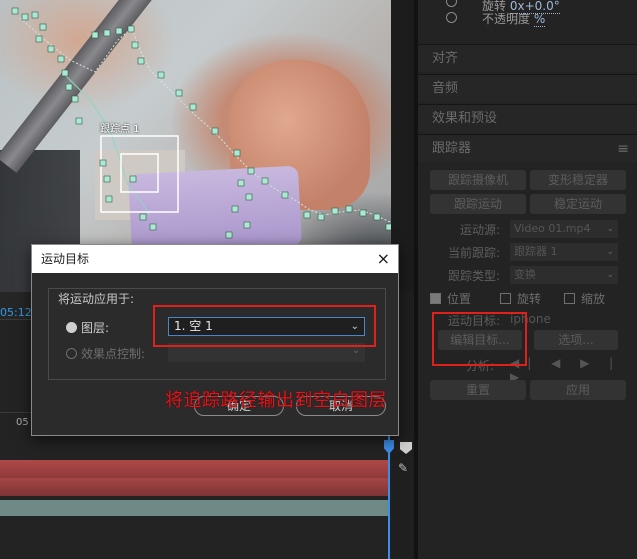 This screenshot has height=559, width=637. I want to click on effect-point-radio: 效果点控制:, so click(105, 353).